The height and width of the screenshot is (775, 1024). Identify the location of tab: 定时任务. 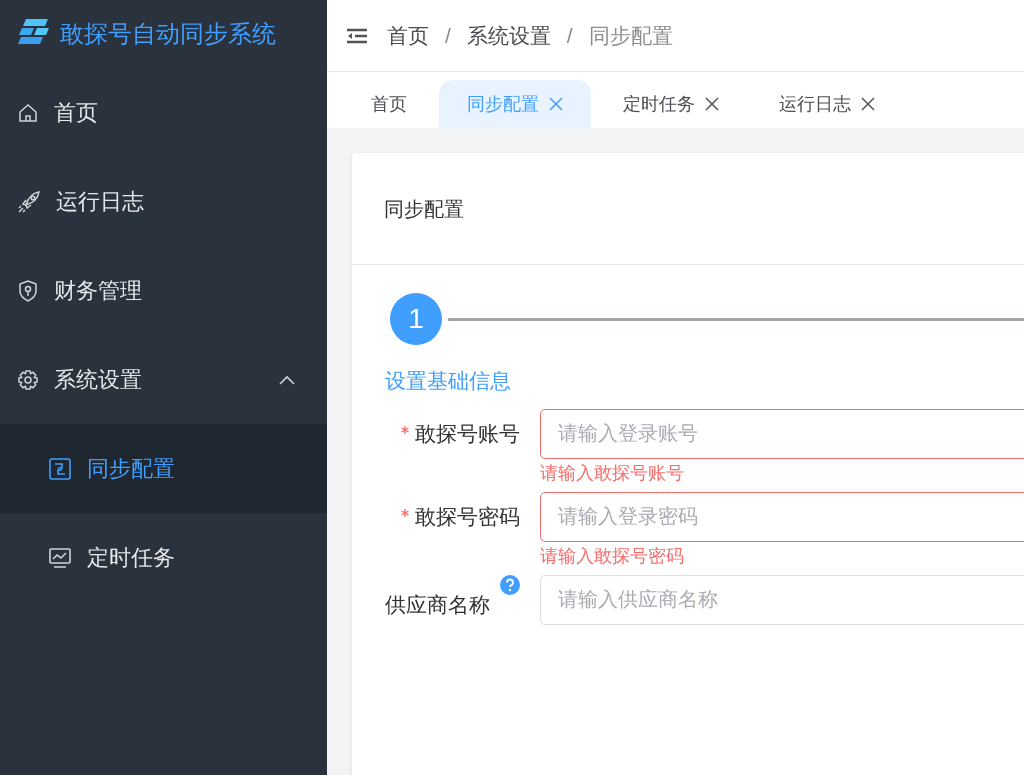
(671, 104).